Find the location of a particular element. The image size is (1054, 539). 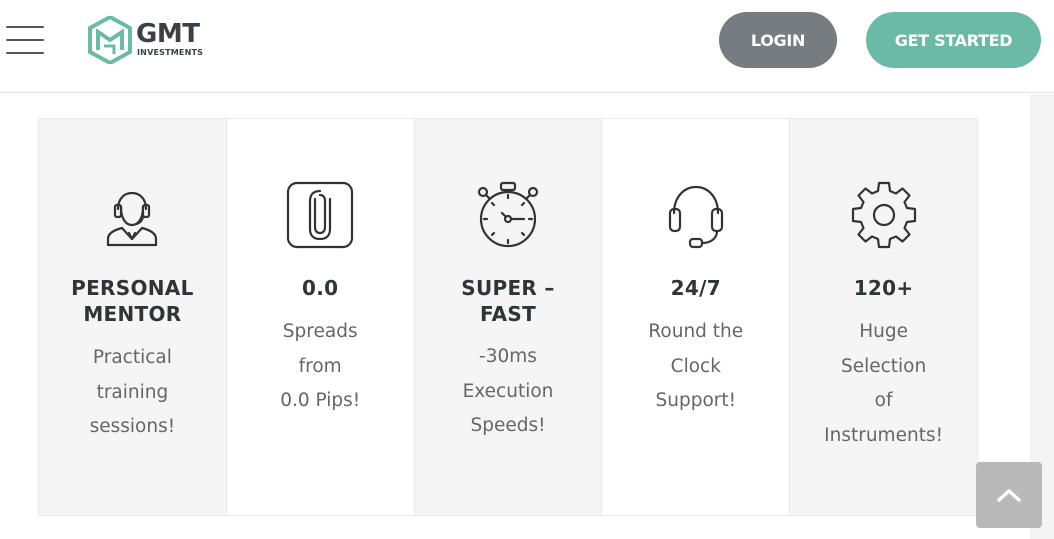

hamburger-menu-icon is located at coordinates (25, 40).